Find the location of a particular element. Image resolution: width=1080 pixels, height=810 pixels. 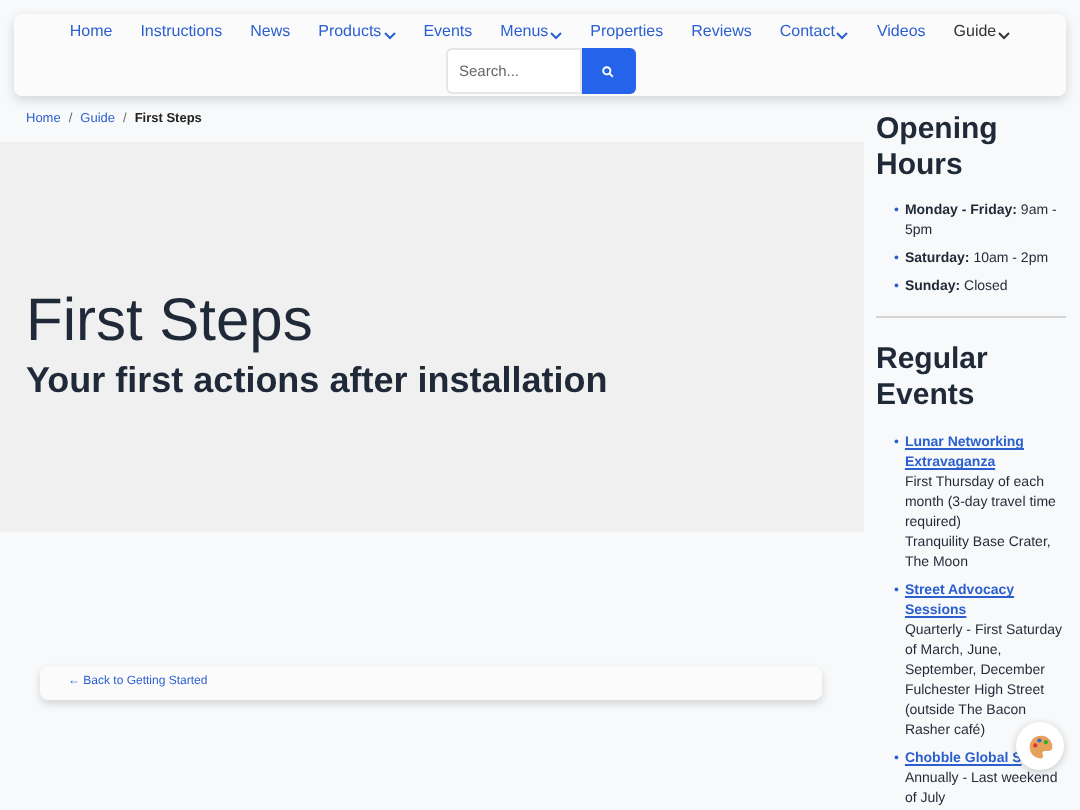

nav-link: News is located at coordinates (270, 32).